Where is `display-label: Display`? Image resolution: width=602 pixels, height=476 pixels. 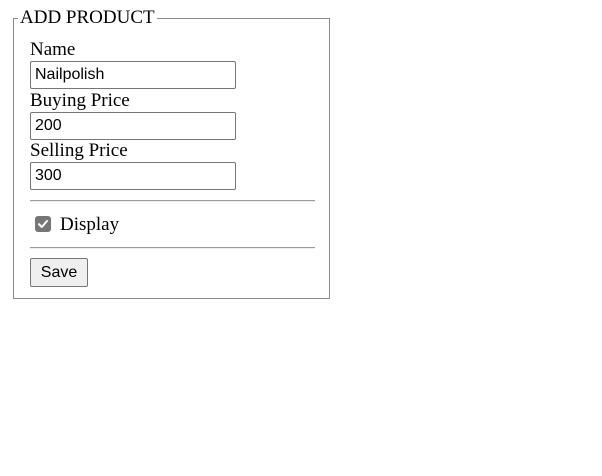 display-label: Display is located at coordinates (90, 224).